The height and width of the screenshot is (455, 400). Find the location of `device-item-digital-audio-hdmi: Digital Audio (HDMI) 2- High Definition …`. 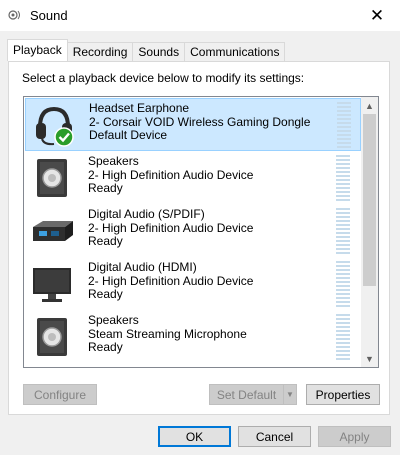

device-item-digital-audio-hdmi: Digital Audio (HDMI) 2- High Definition … is located at coordinates (193, 284).